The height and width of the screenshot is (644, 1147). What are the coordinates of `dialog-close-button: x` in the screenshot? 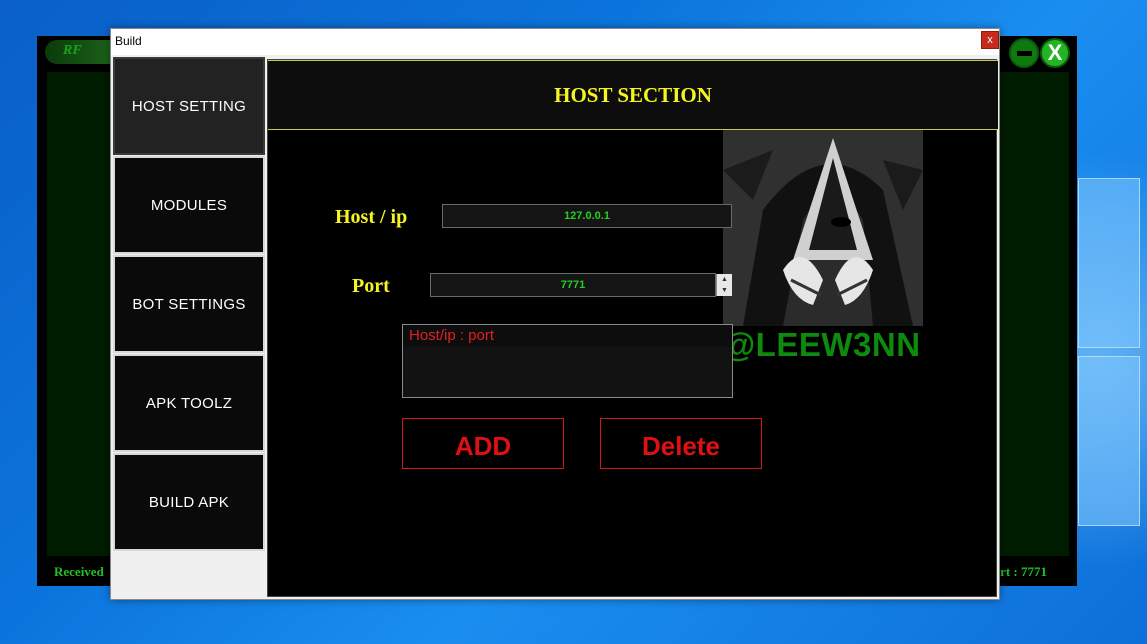 It's located at (990, 40).